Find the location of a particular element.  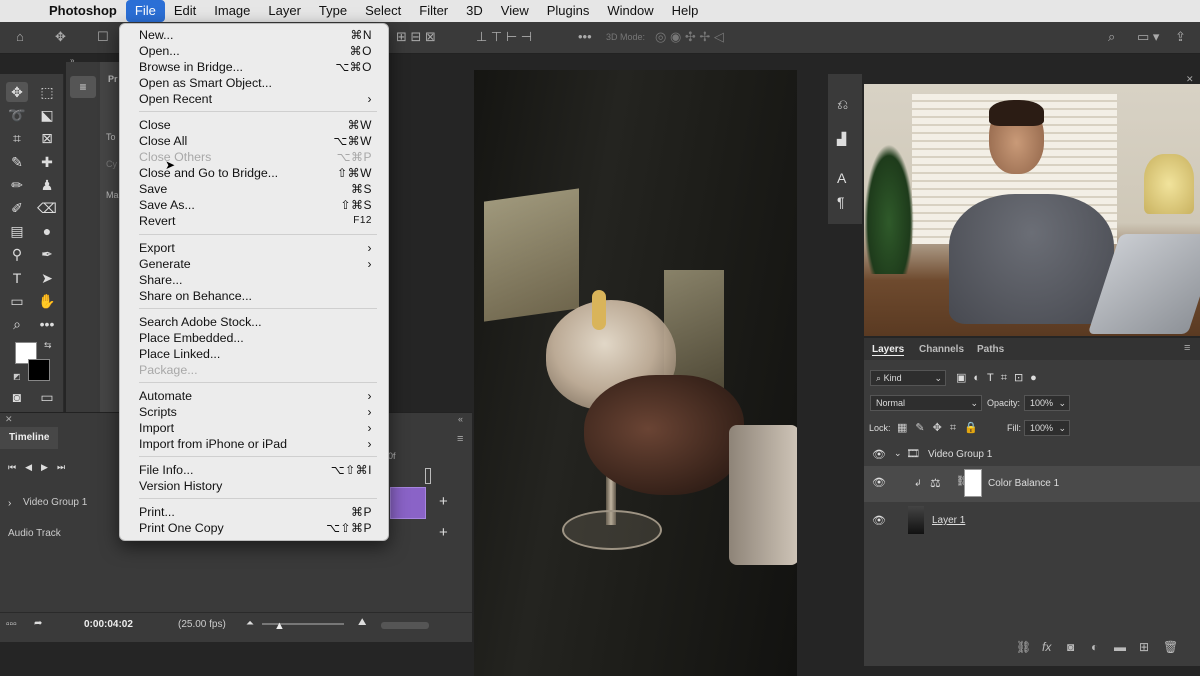

tab-timeline: Timeline is located at coordinates (29, 438).